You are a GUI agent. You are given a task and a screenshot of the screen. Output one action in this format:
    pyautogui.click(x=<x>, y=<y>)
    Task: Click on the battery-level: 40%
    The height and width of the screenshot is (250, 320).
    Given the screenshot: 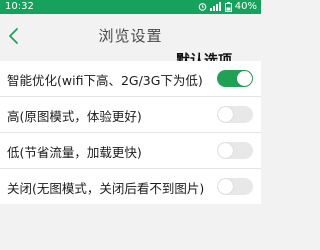 What is the action you would take?
    pyautogui.click(x=245, y=6)
    